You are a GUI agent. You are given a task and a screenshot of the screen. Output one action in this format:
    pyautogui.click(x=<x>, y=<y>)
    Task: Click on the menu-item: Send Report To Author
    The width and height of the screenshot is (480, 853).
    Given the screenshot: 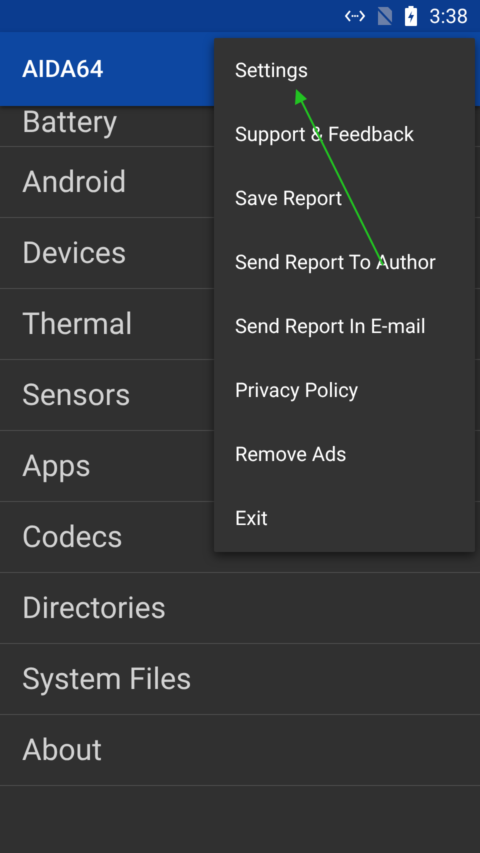 What is the action you would take?
    pyautogui.click(x=344, y=262)
    